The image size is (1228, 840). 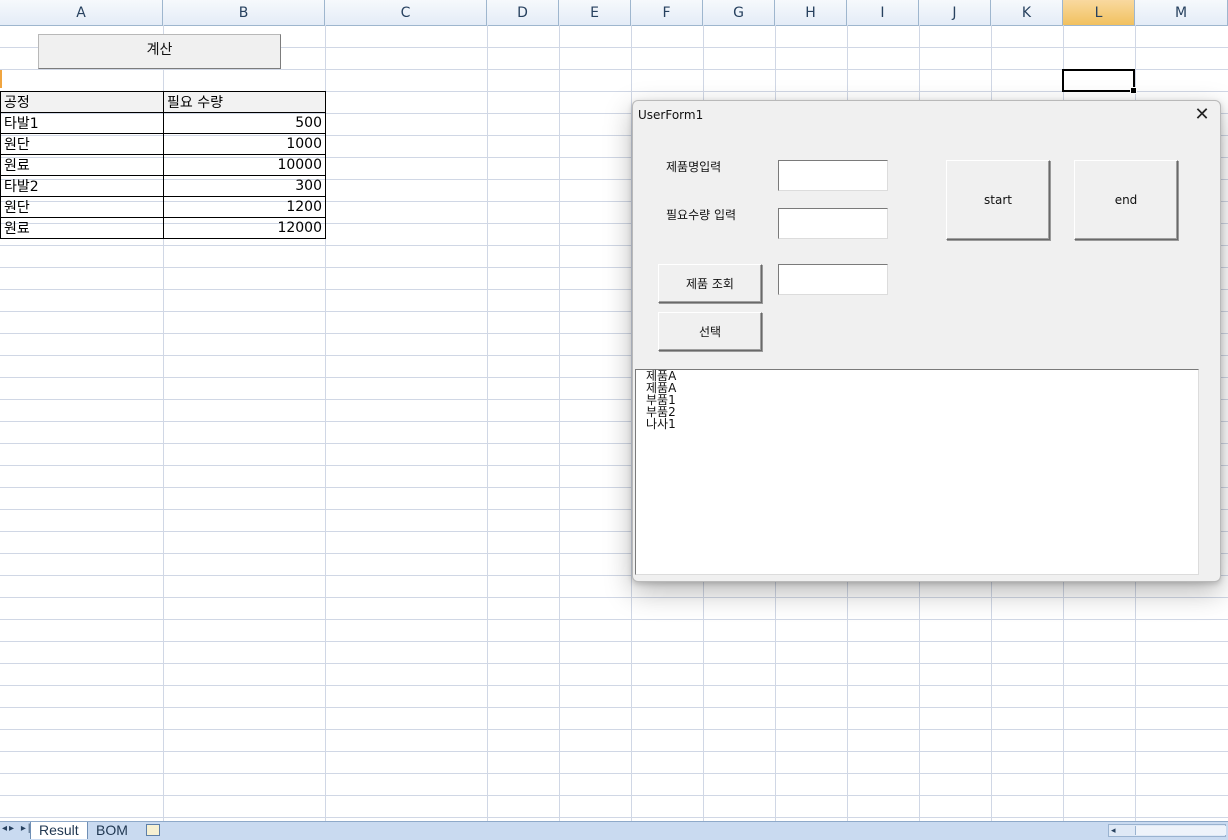 What do you see at coordinates (917, 472) in the screenshot?
I see `product-listbox: 제품A 제품A 부품1 부품2 나사1` at bounding box center [917, 472].